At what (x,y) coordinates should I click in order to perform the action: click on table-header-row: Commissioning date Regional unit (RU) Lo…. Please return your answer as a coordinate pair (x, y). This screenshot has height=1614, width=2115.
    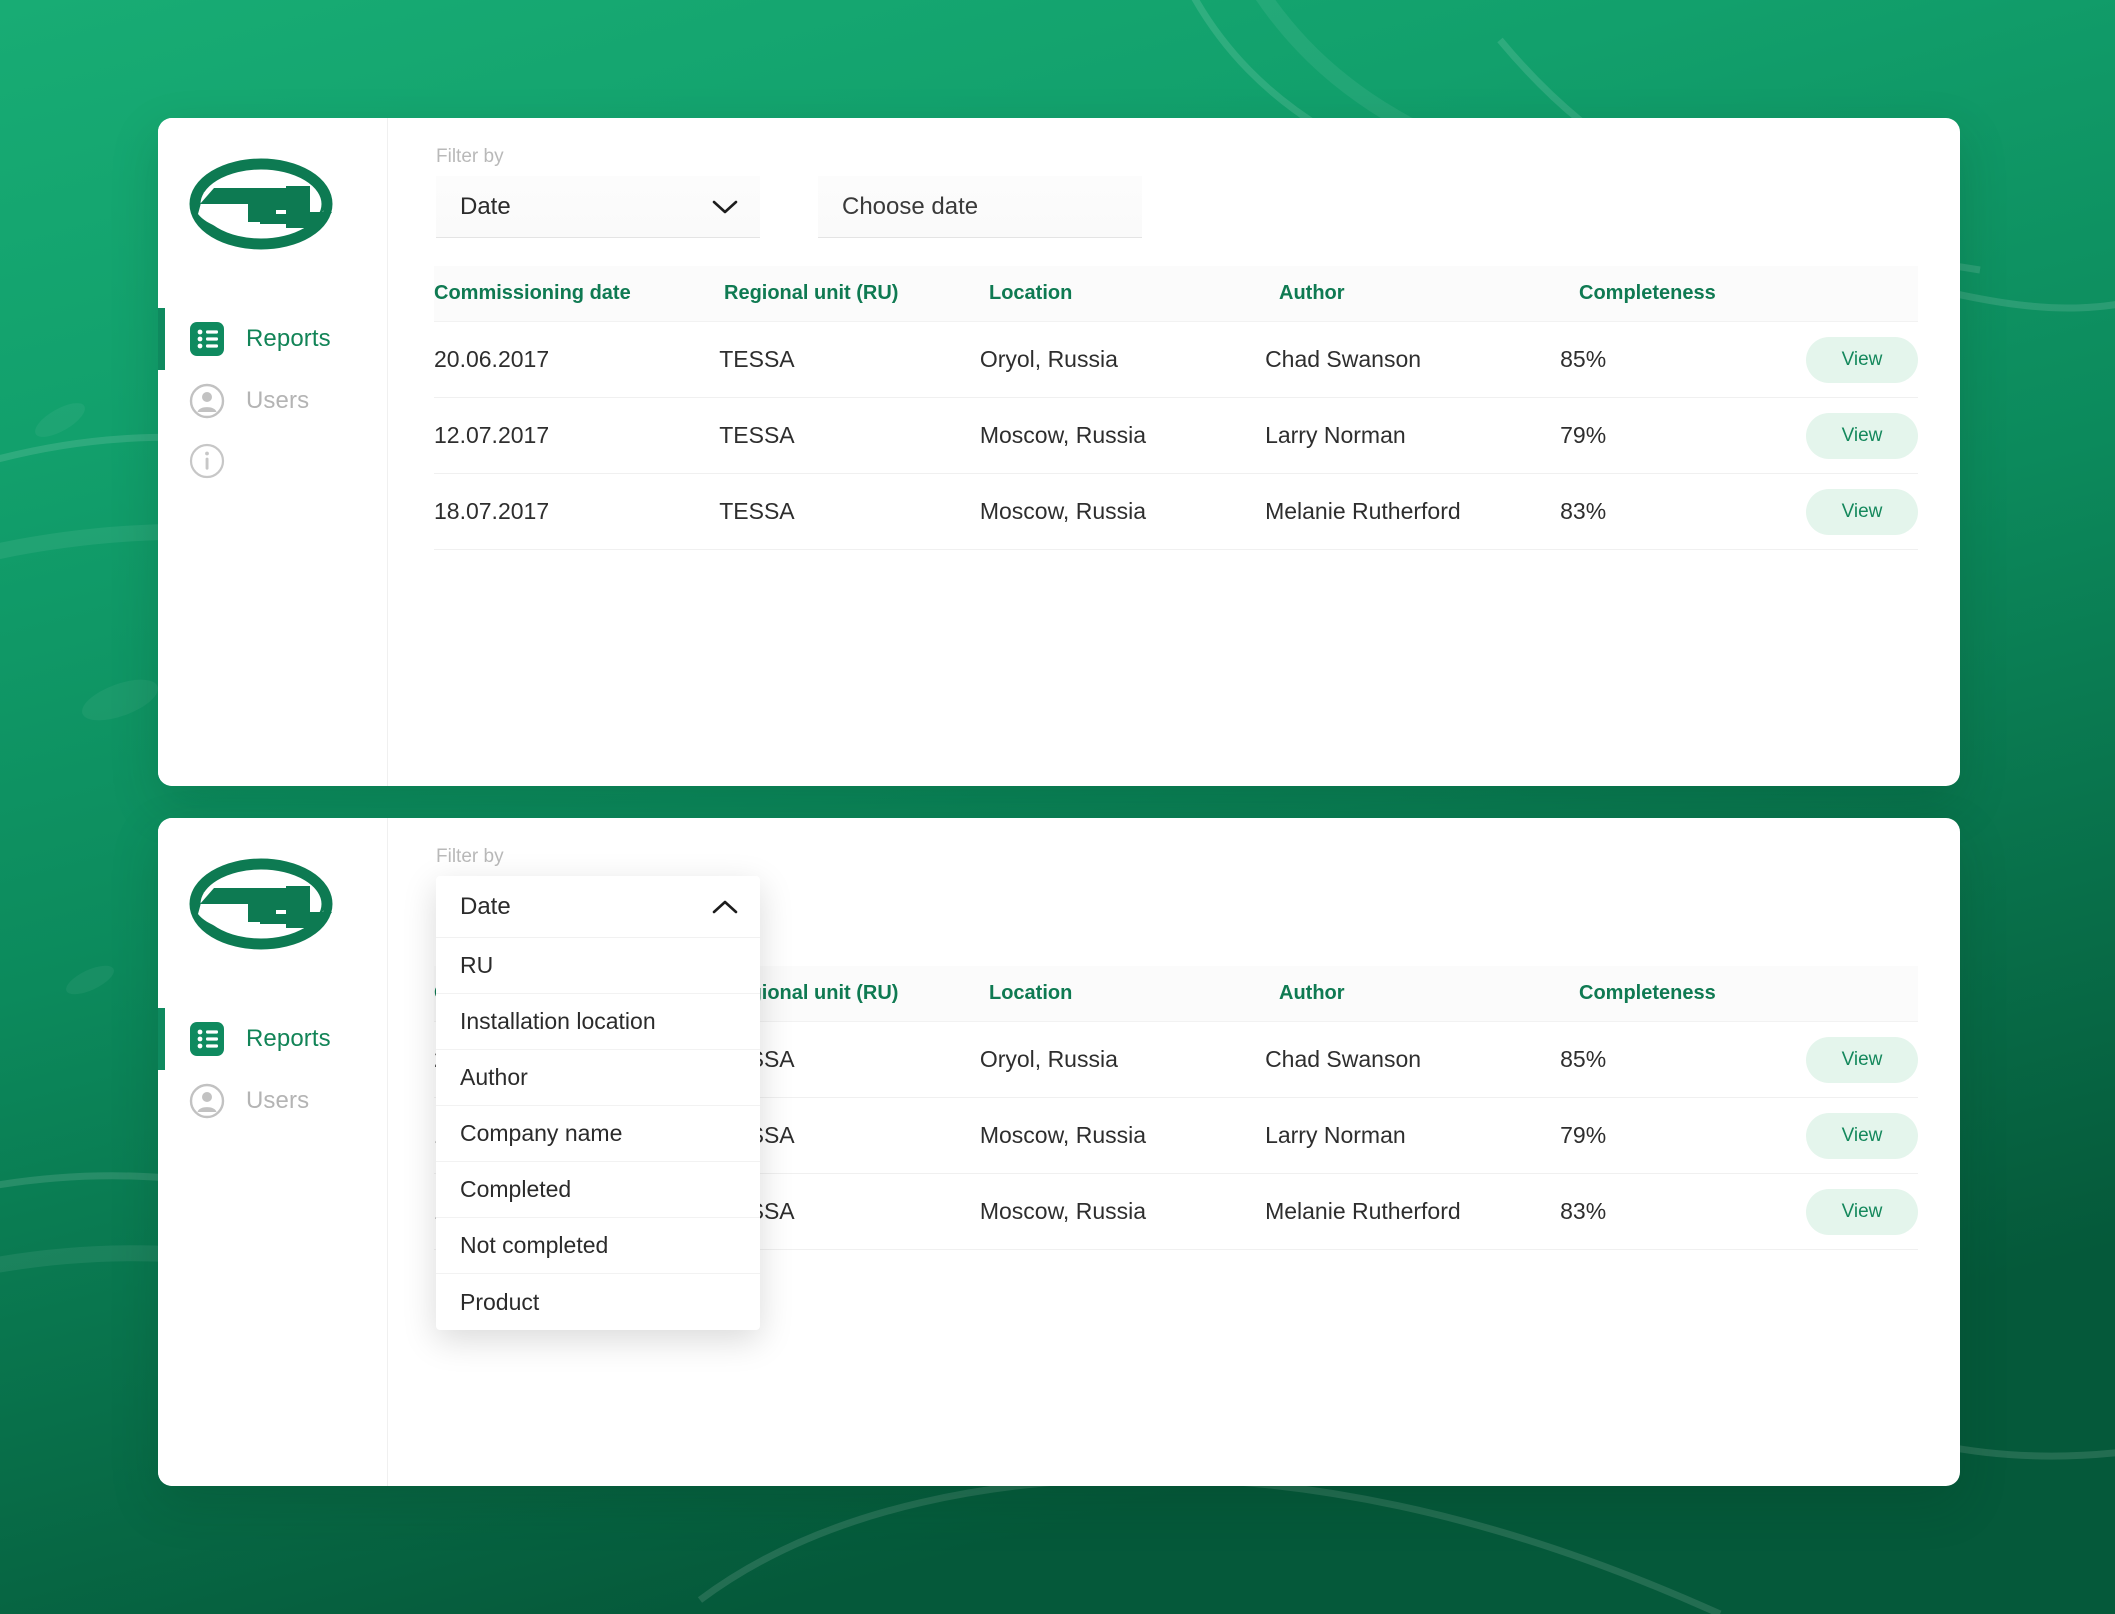
    Looking at the image, I should click on (1176, 294).